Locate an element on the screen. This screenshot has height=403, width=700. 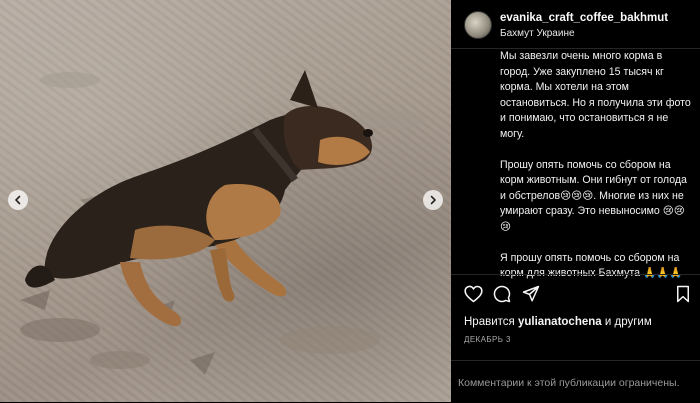
username-link: evanika_craft_coffee_bakhmut is located at coordinates (584, 18).